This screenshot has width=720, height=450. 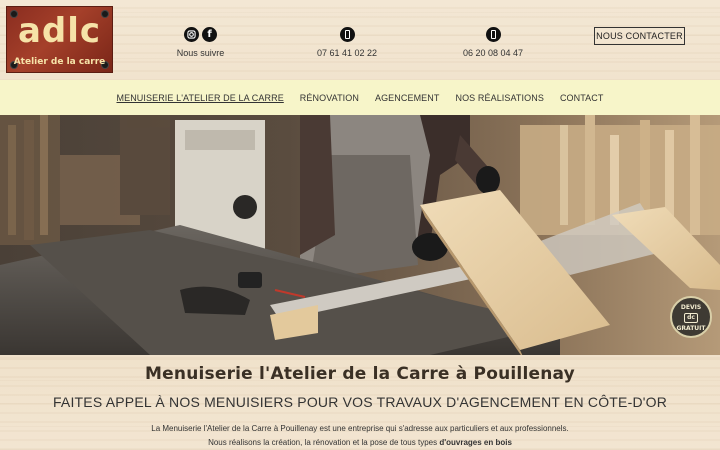 I want to click on phone-number-1: 07 61 41 02 22, so click(x=347, y=53).